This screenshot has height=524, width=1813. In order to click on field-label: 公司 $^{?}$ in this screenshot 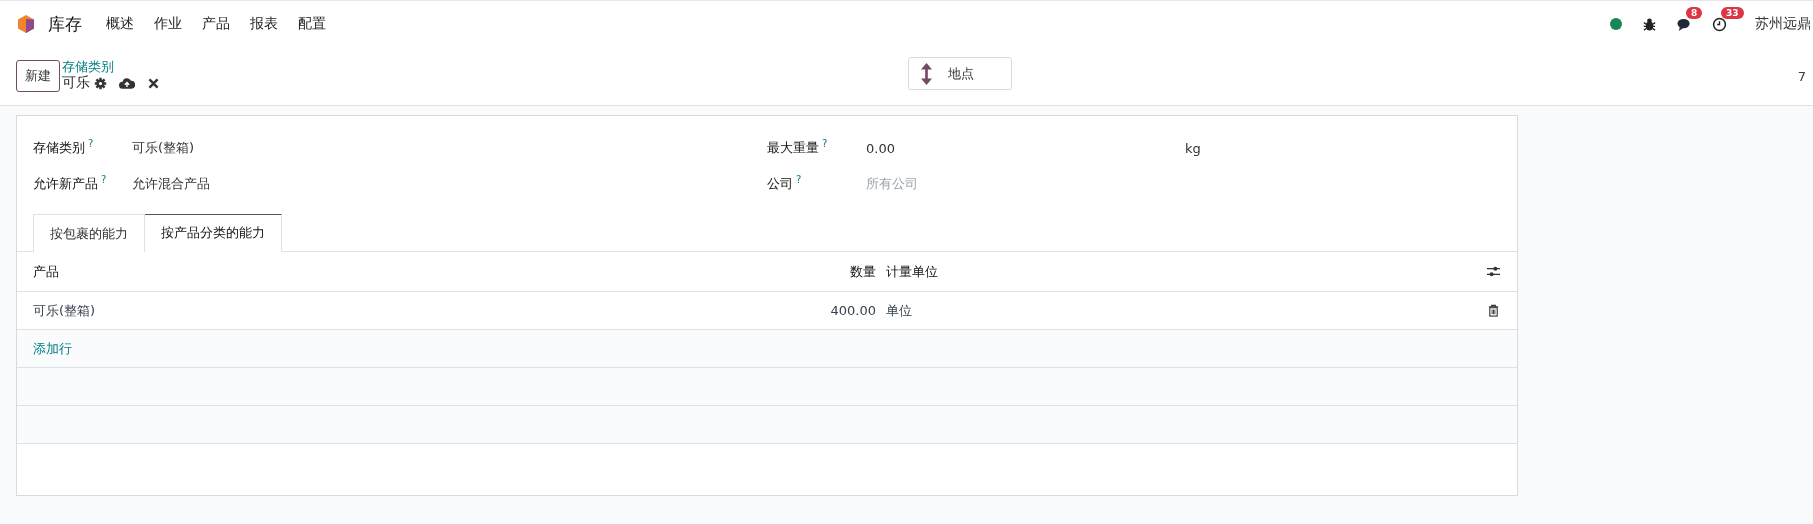, I will do `click(785, 184)`.